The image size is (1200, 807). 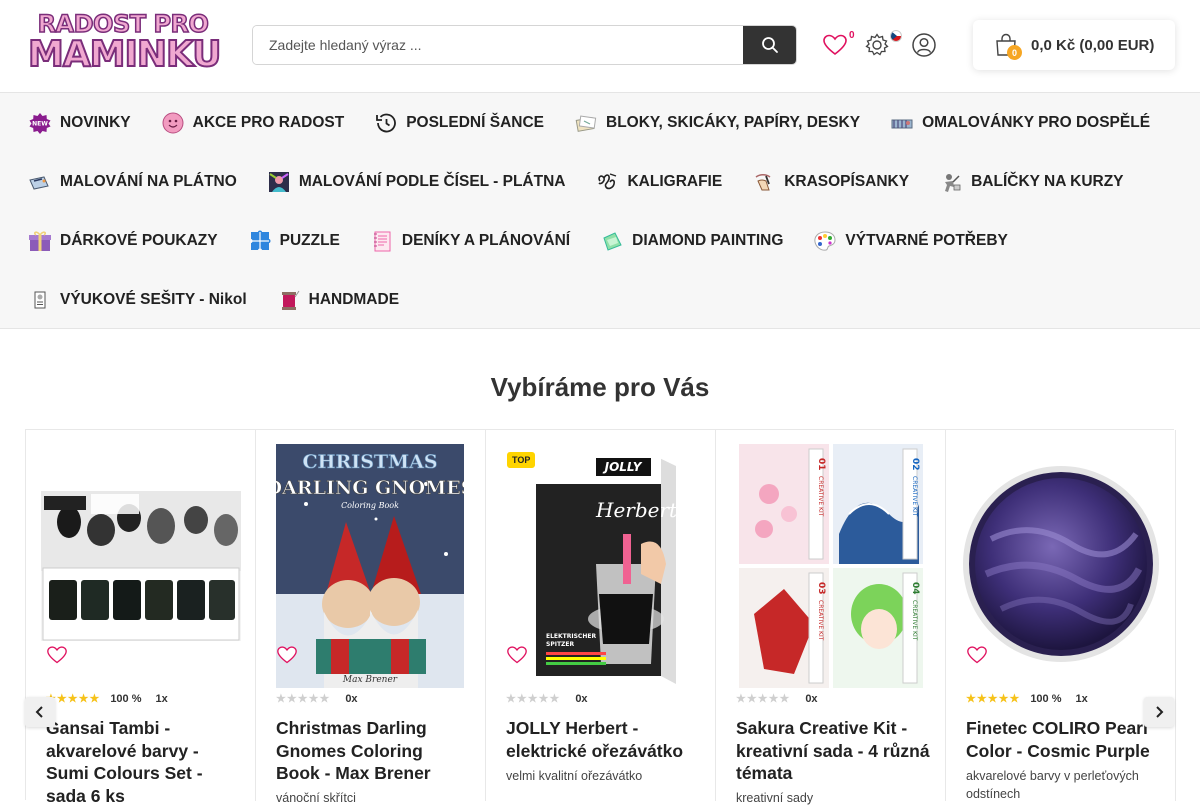 I want to click on cart-button: 0 0,0 Kč (0,00 EUR), so click(x=1074, y=45).